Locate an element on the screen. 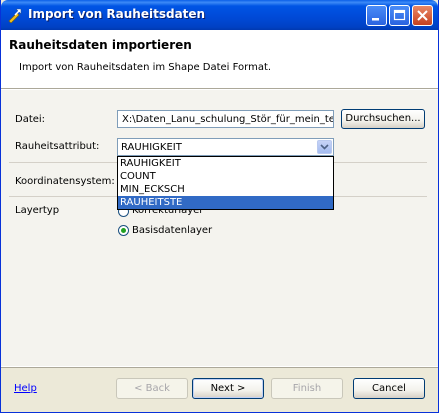 Image resolution: width=439 pixels, height=414 pixels. title-bar: Import von Rauheitsdaten is located at coordinates (219, 15).